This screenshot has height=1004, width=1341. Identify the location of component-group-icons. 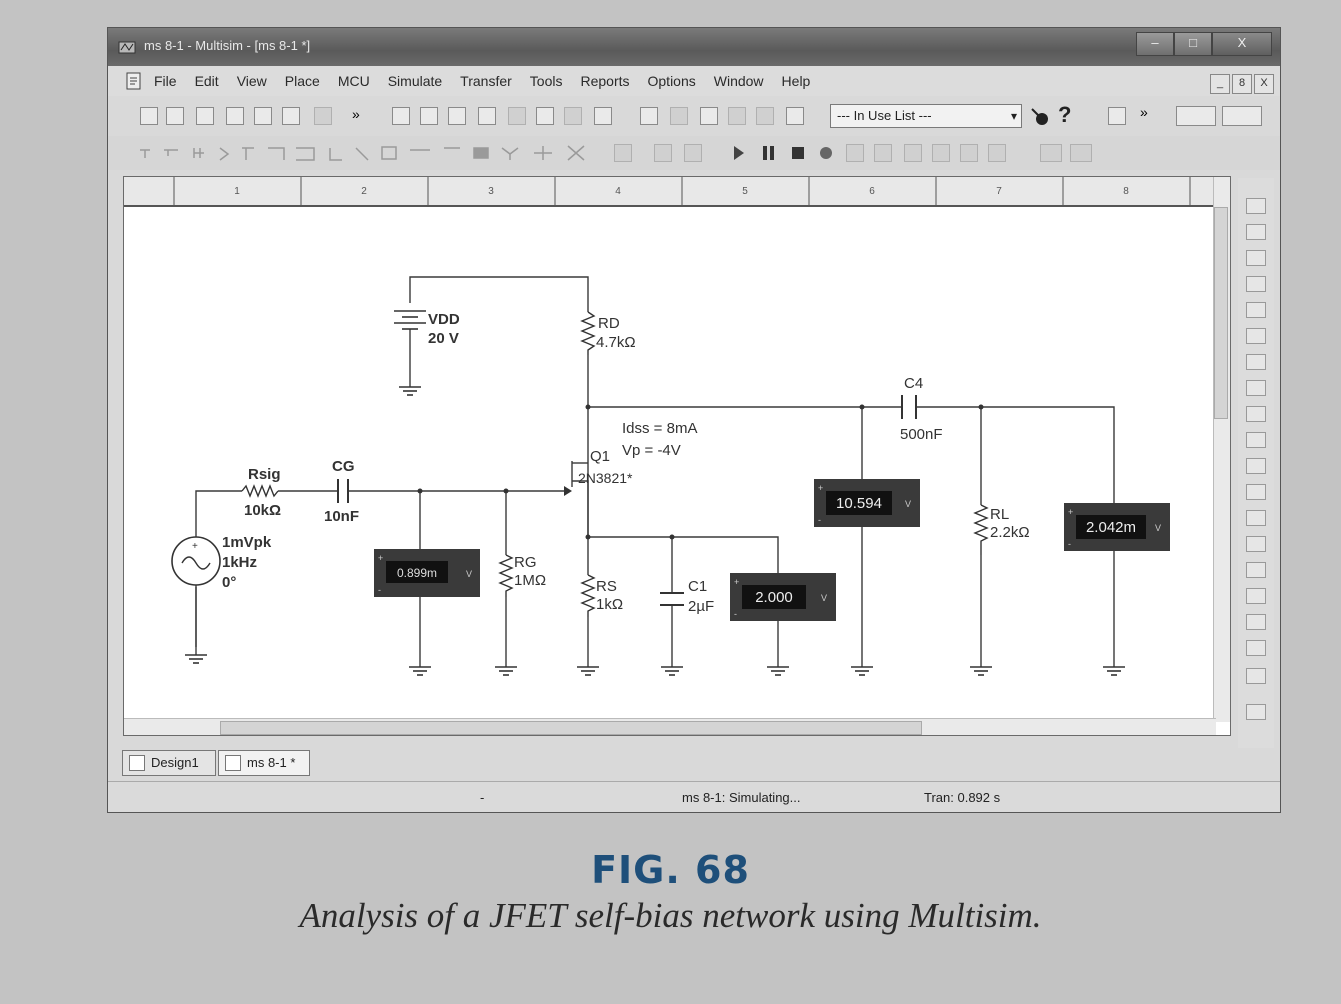
(388, 153).